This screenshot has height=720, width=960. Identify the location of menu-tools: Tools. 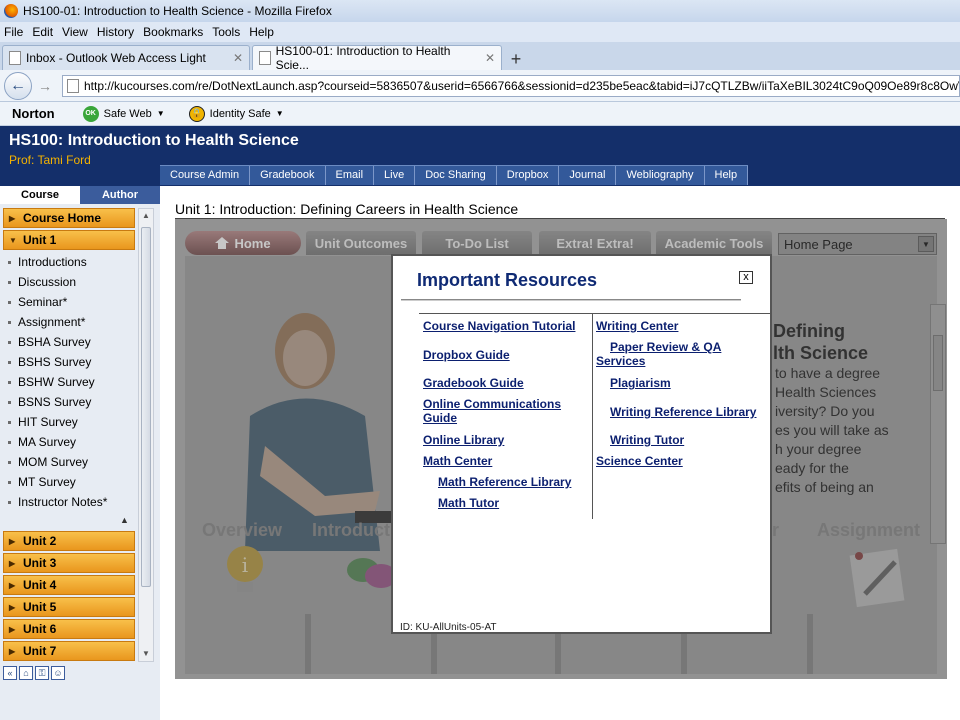
(226, 32).